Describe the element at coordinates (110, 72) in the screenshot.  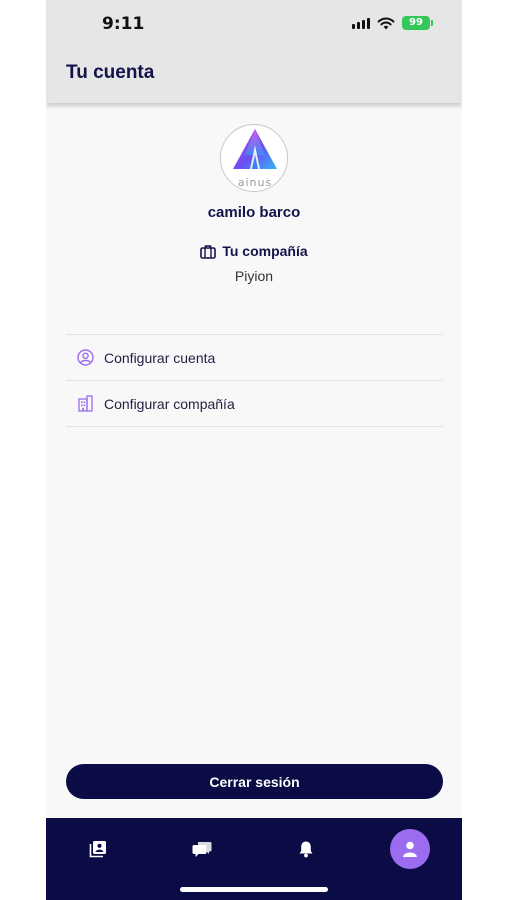
I see `page-title: Tu cuenta` at that location.